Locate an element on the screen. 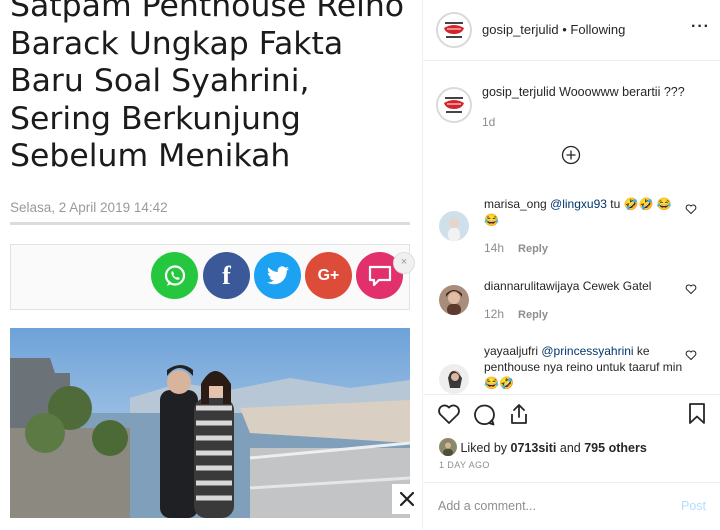  liker-username: 0713siti is located at coordinates (534, 448).